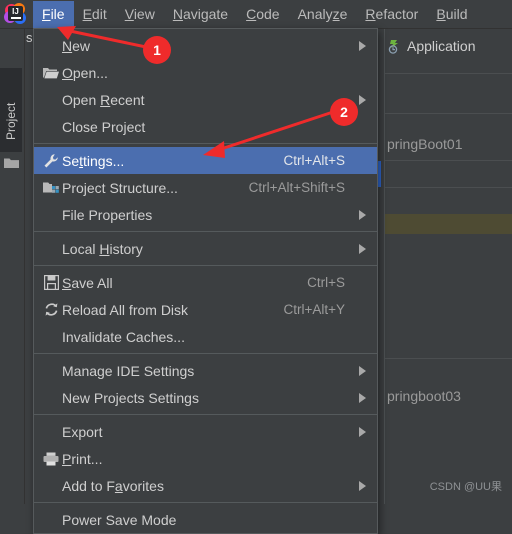 The image size is (512, 534). What do you see at coordinates (76, 45) in the screenshot?
I see `menu-item-label: New` at bounding box center [76, 45].